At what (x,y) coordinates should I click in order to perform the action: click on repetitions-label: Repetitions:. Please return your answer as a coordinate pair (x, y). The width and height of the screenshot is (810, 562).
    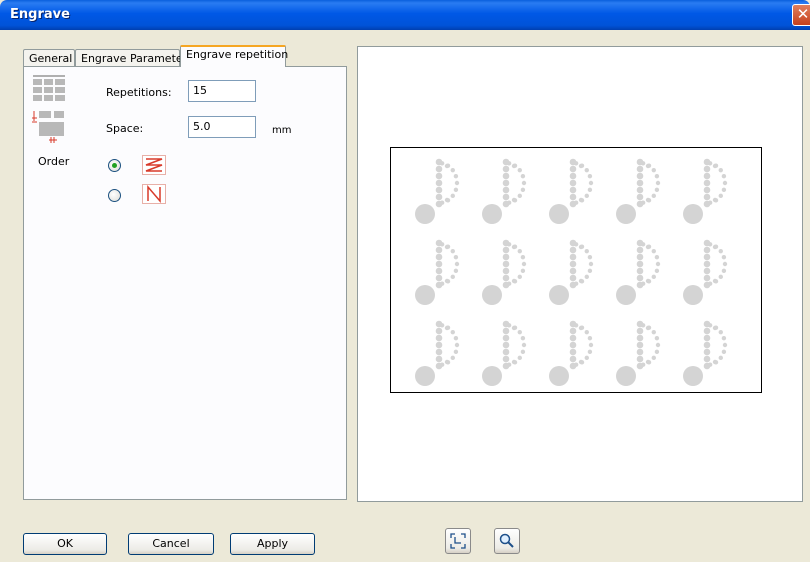
    Looking at the image, I should click on (139, 92).